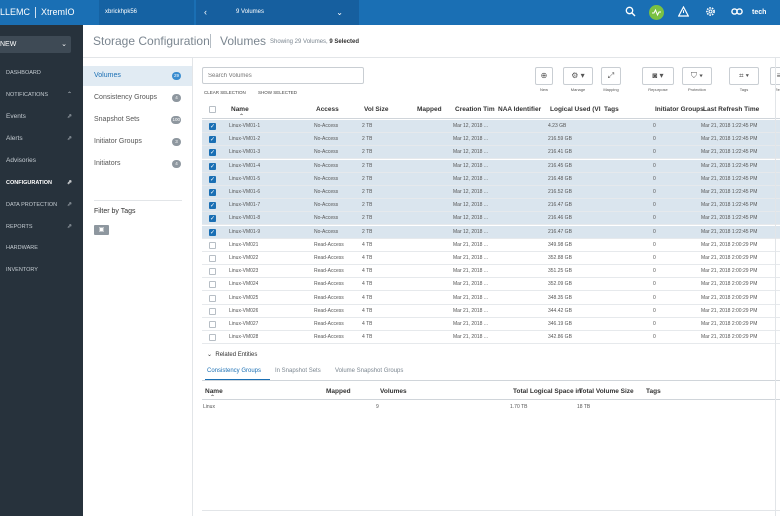 The width and height of the screenshot is (780, 516). I want to click on related-column-mapped: Mapped, so click(338, 391).